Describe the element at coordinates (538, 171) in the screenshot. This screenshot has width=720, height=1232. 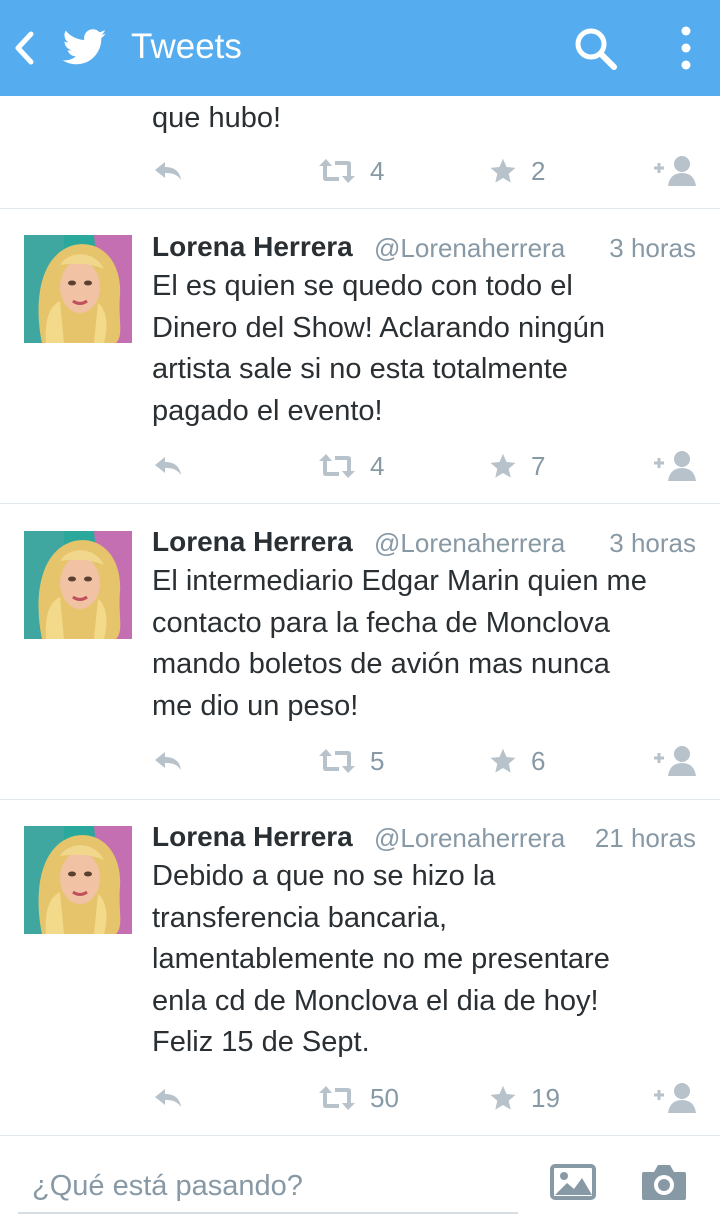
I see `favorite-count: 2` at that location.